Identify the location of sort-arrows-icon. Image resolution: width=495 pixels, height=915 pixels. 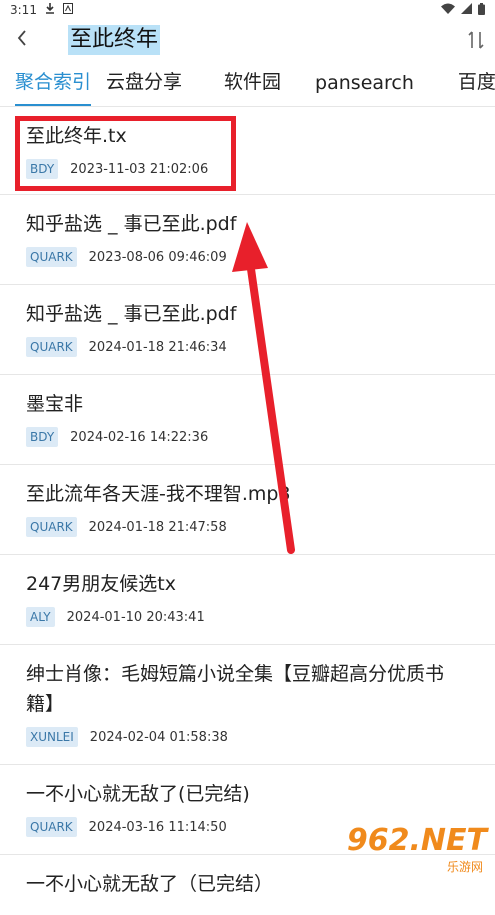
(476, 42).